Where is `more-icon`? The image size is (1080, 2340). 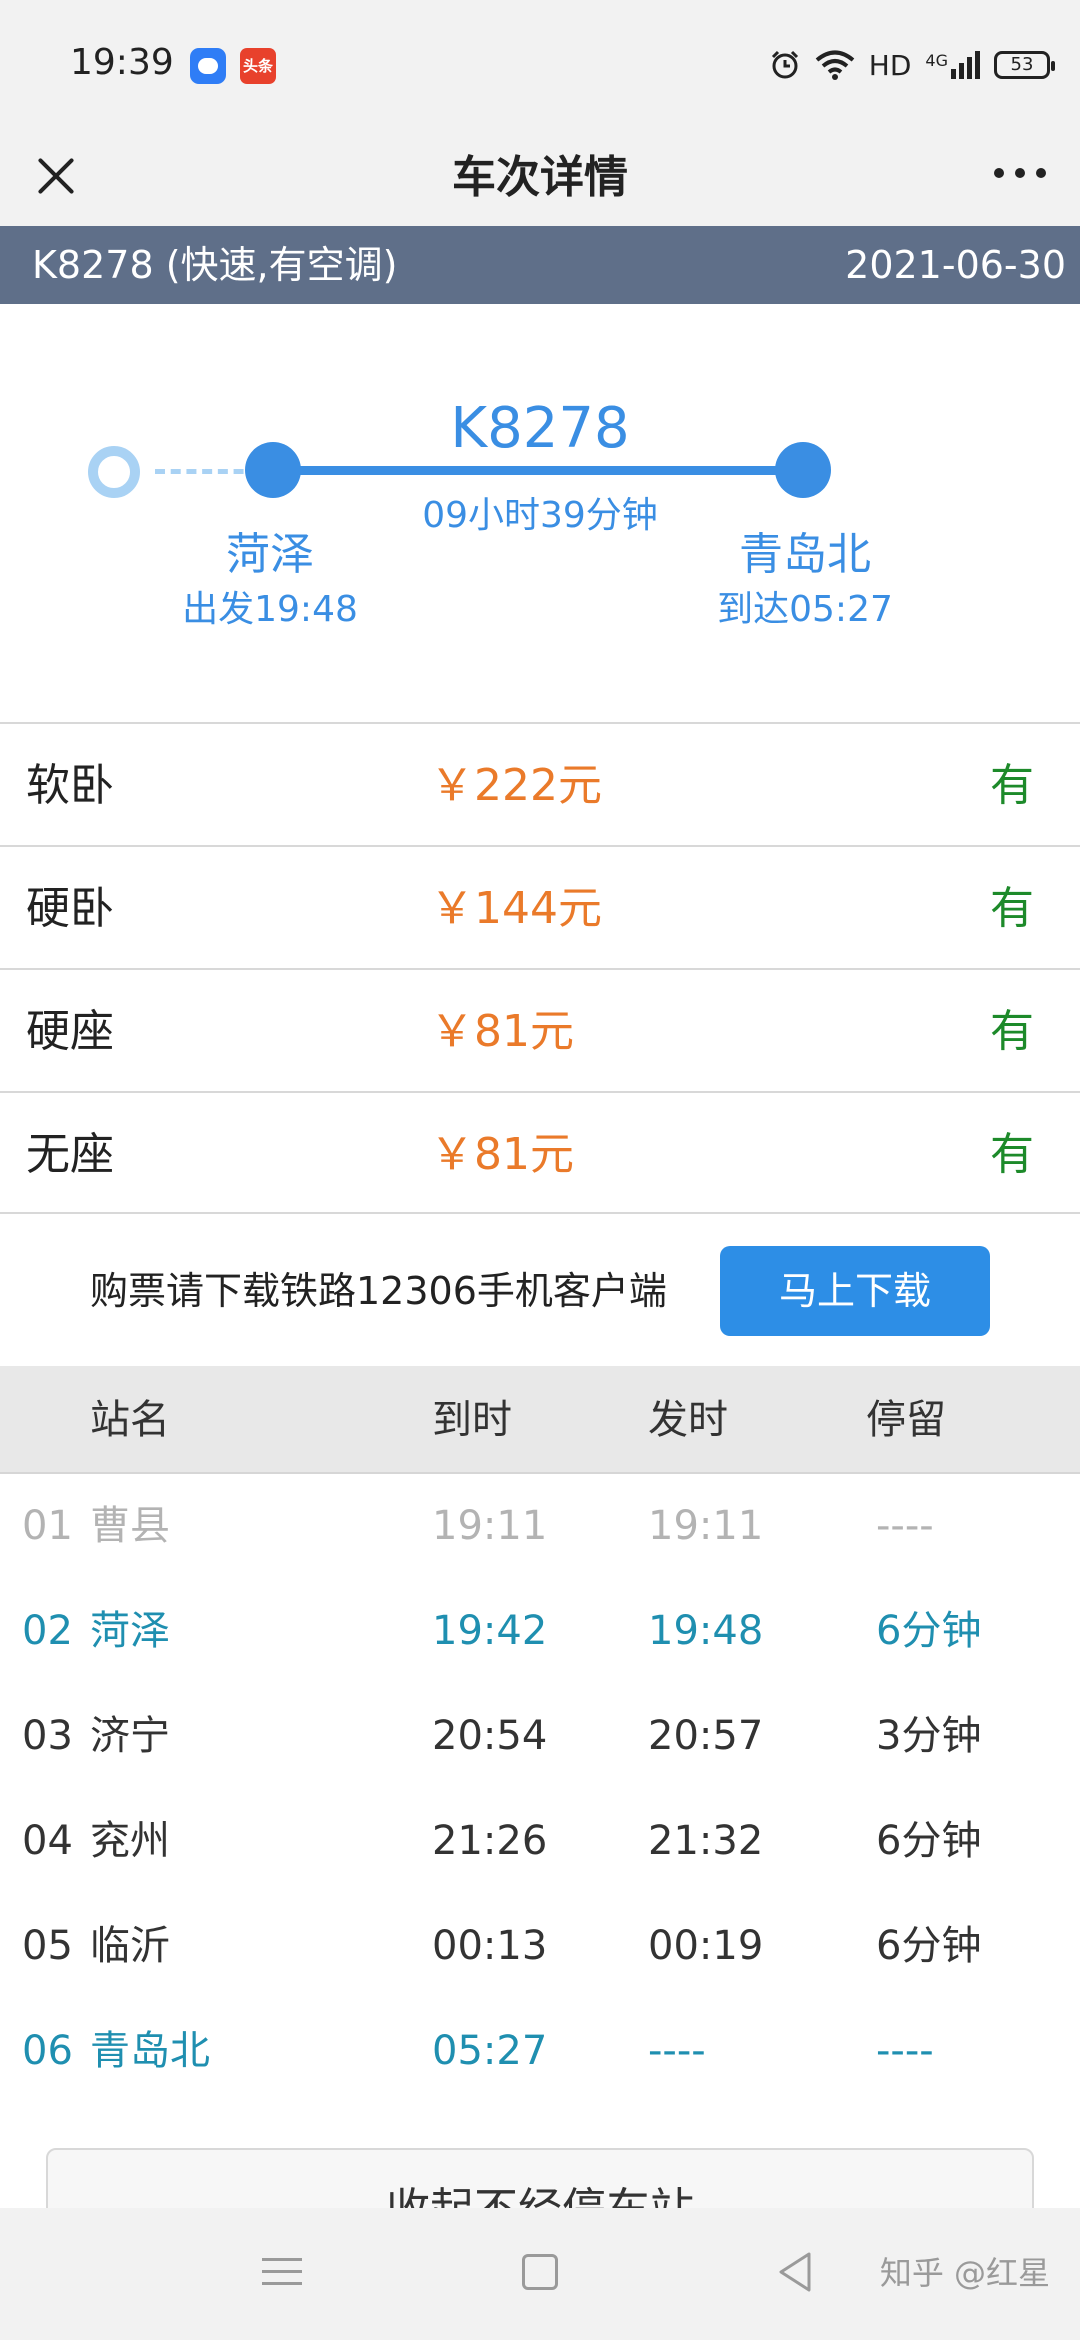
more-icon is located at coordinates (1020, 176).